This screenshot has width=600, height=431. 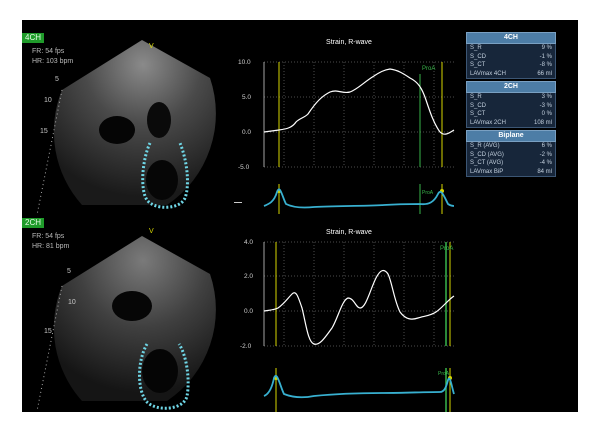 I want to click on results-header: 4CH, so click(x=511, y=38).